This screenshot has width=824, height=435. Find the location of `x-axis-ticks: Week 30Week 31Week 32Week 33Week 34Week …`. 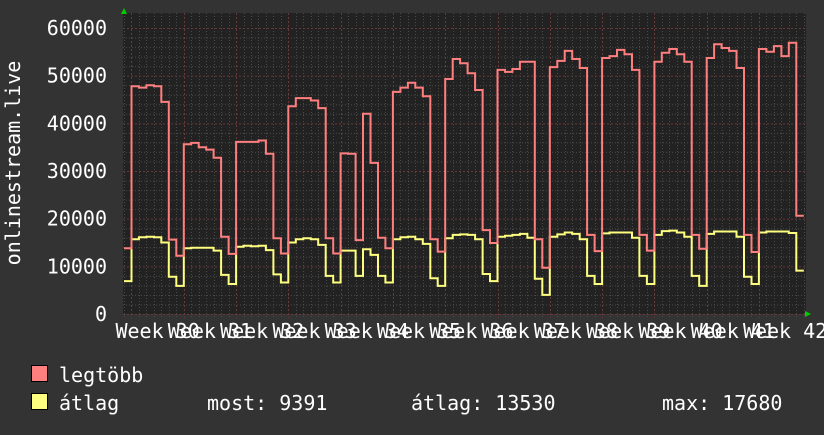

x-axis-ticks: Week 30Week 31Week 32Week 33Week 34Week … is located at coordinates (469, 331).